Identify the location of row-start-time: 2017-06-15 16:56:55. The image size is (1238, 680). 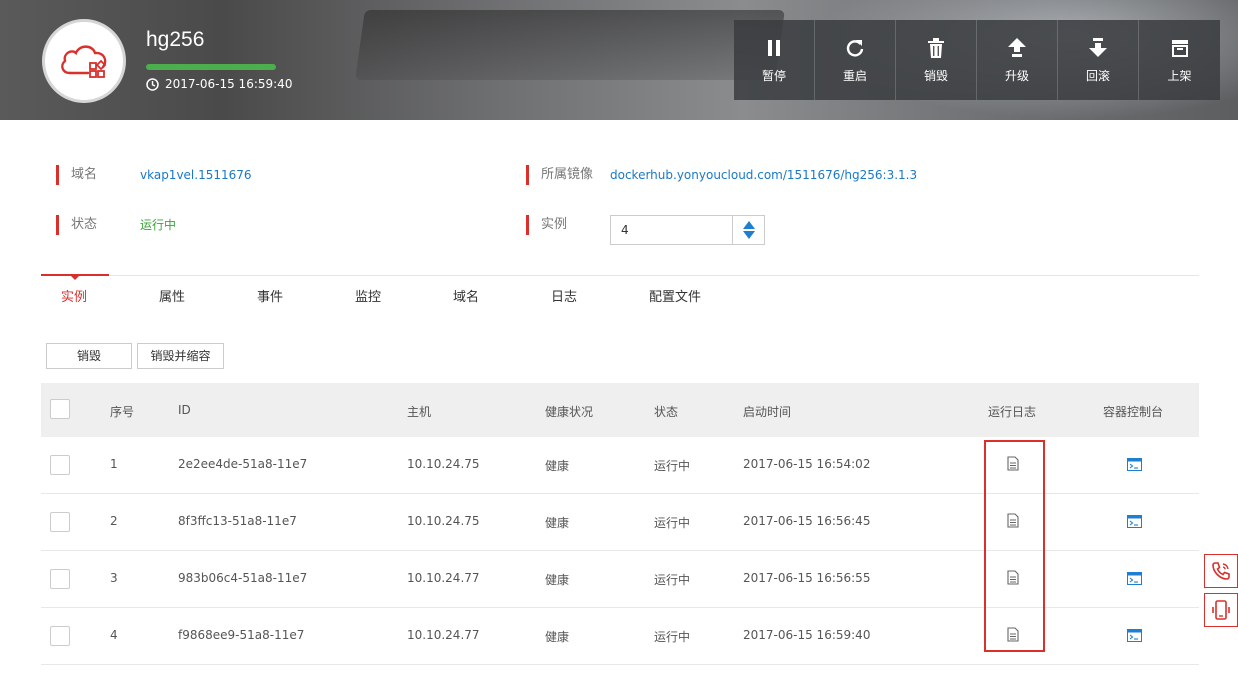
(807, 578).